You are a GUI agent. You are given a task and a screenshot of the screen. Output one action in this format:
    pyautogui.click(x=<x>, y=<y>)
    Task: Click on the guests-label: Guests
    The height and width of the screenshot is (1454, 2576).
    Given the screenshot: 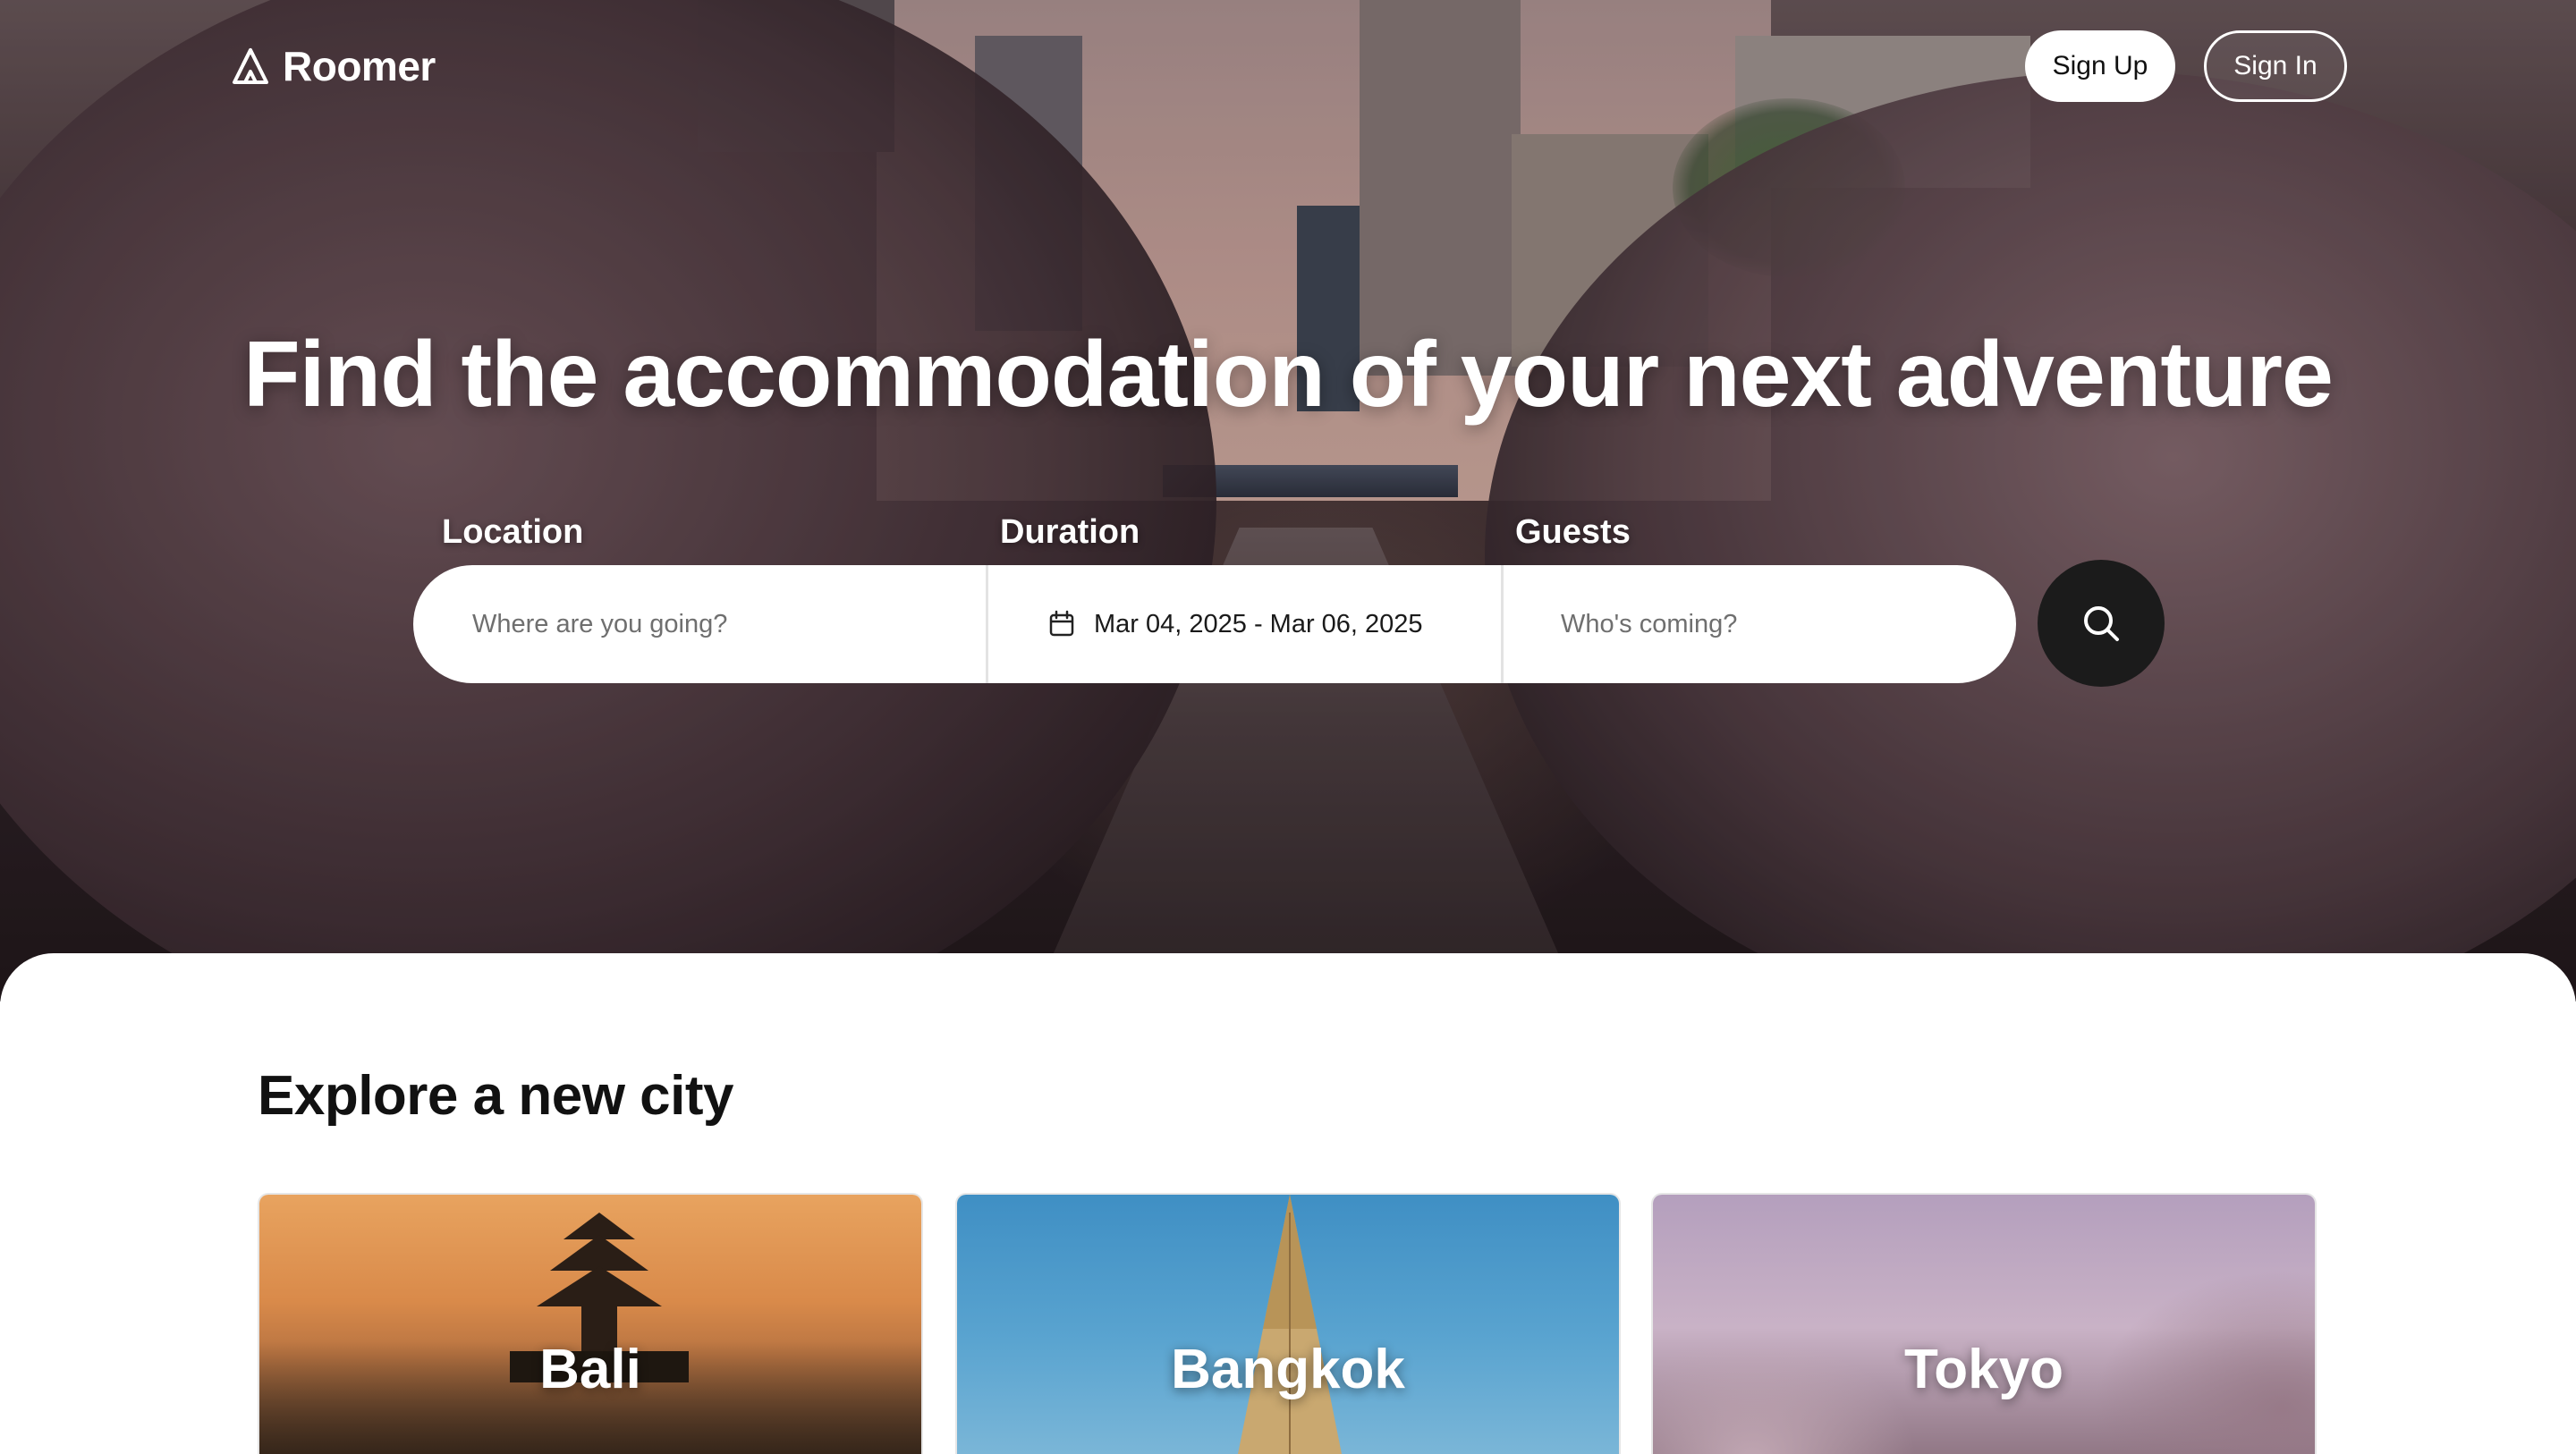 What is the action you would take?
    pyautogui.click(x=1573, y=532)
    